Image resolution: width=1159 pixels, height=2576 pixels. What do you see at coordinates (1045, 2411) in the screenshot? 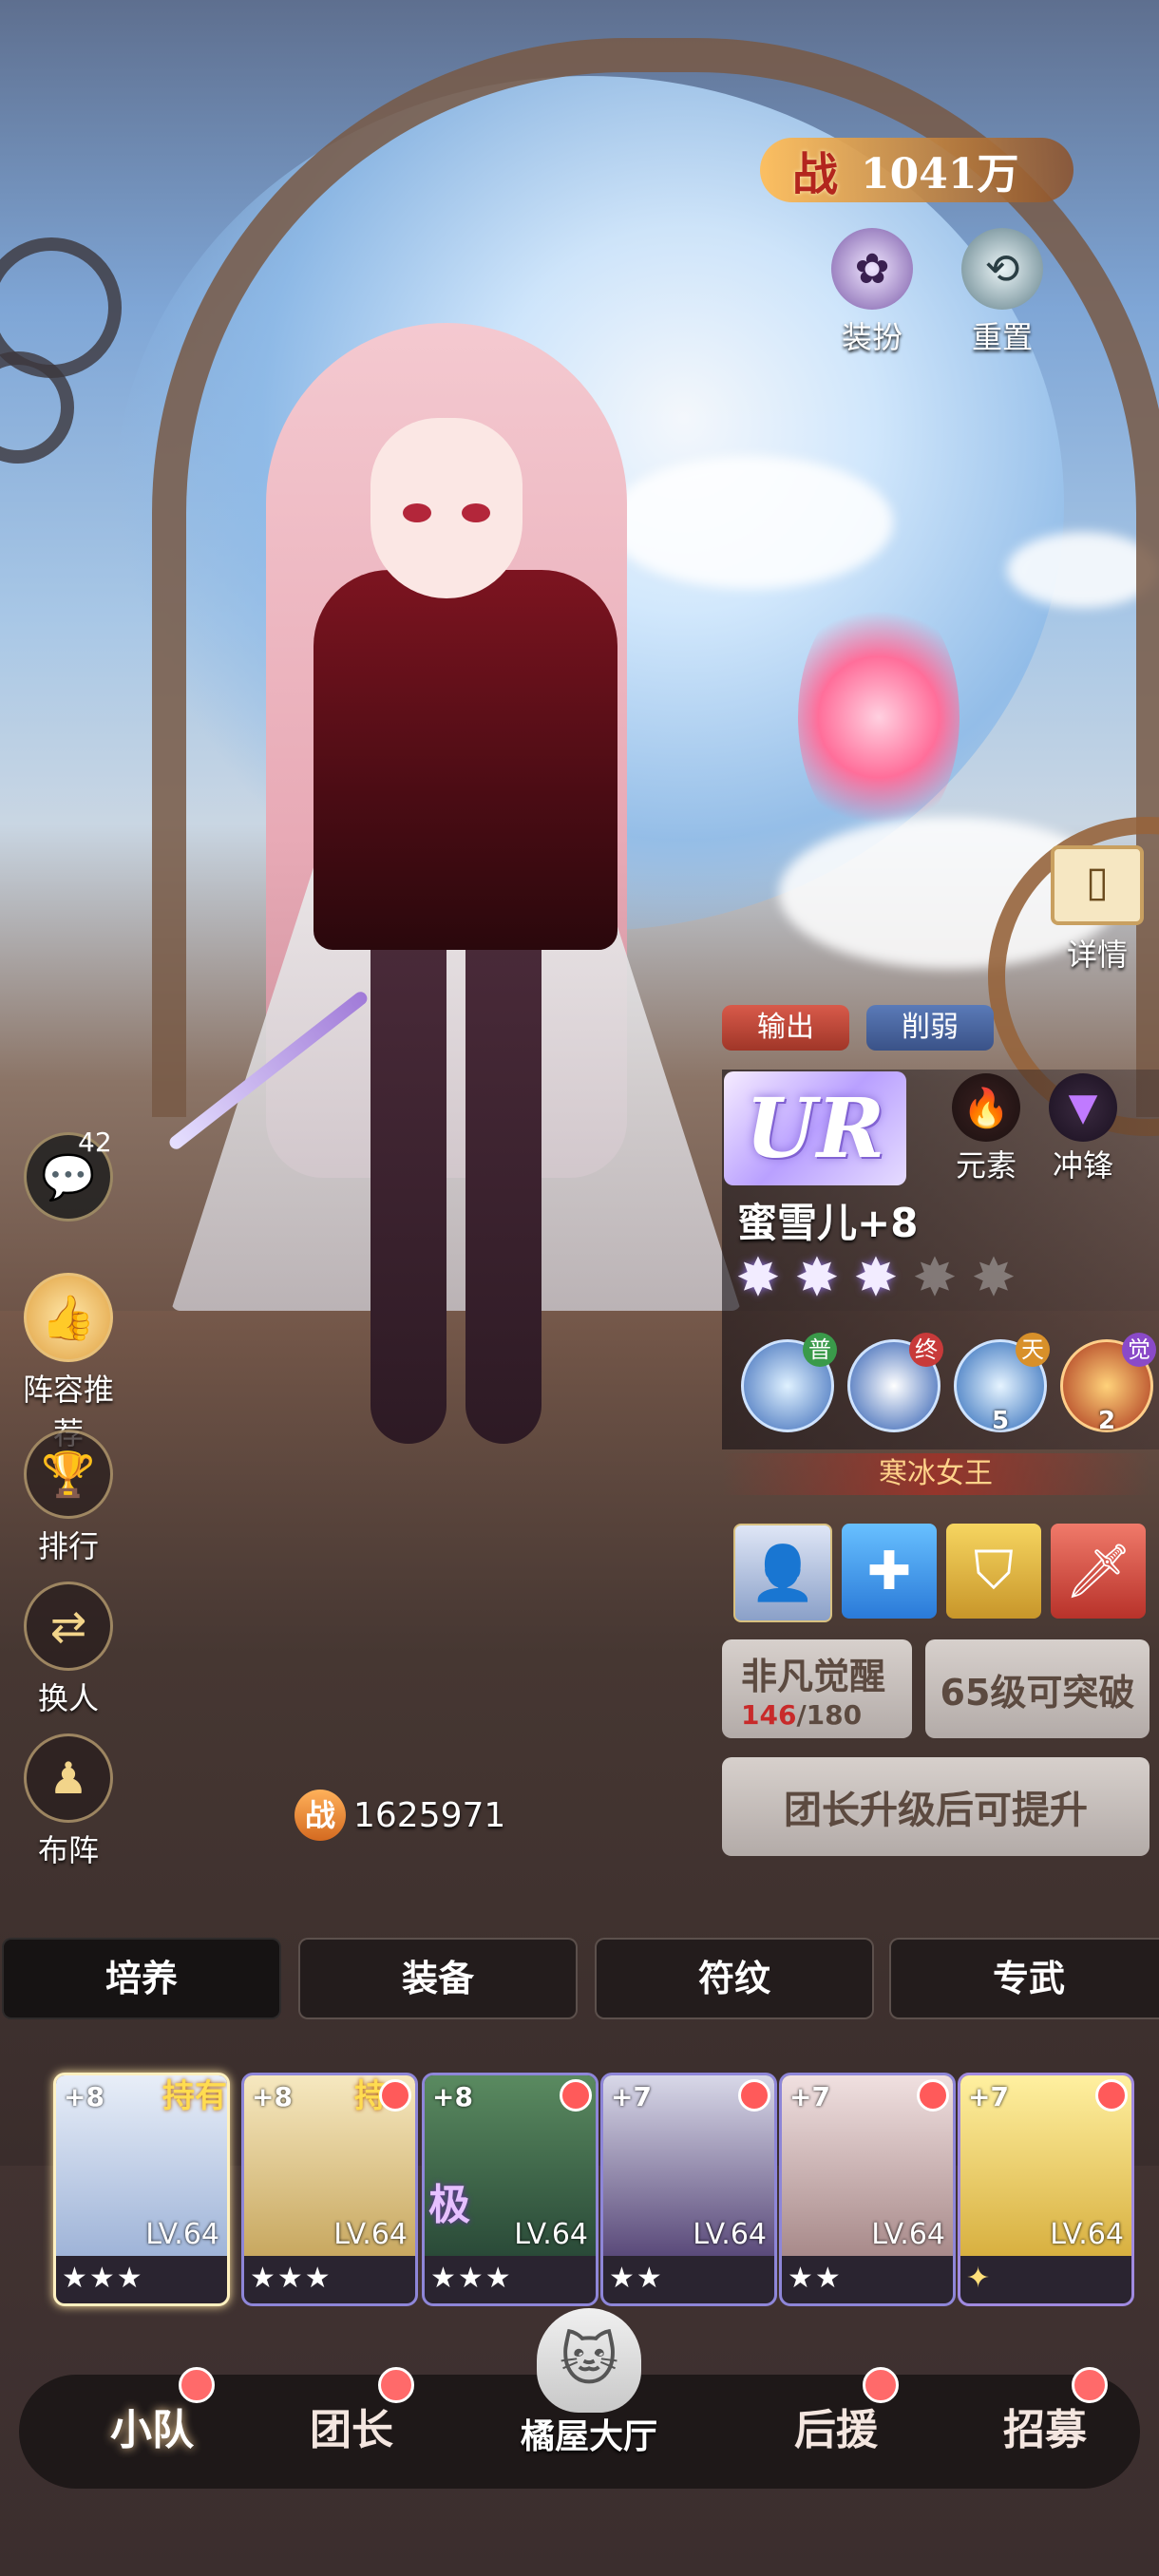
I see `nav-recruit: 招募` at bounding box center [1045, 2411].